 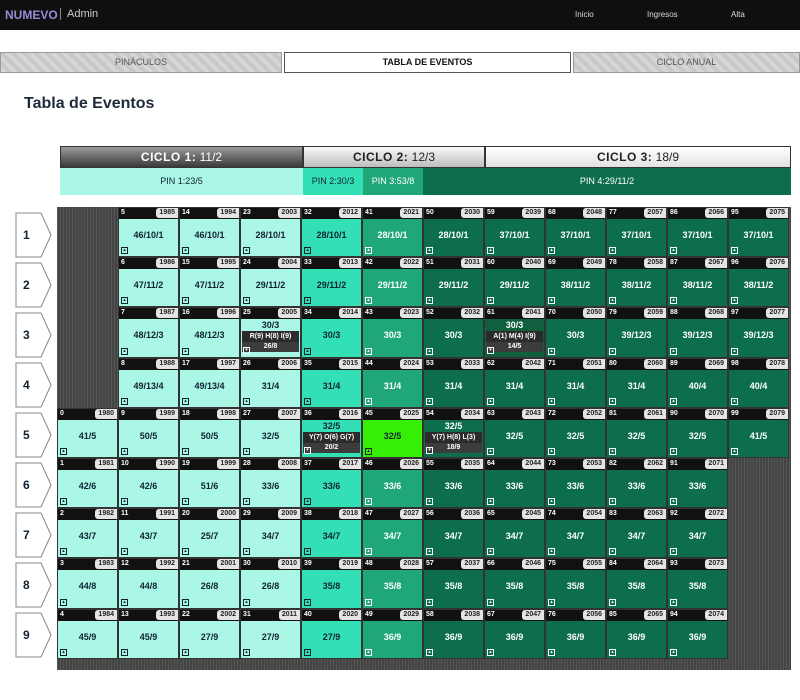 I want to click on event-cell: 36 2016 32/5 Y(7) O(6) G(7) 20/2 ▾, so click(x=331, y=432).